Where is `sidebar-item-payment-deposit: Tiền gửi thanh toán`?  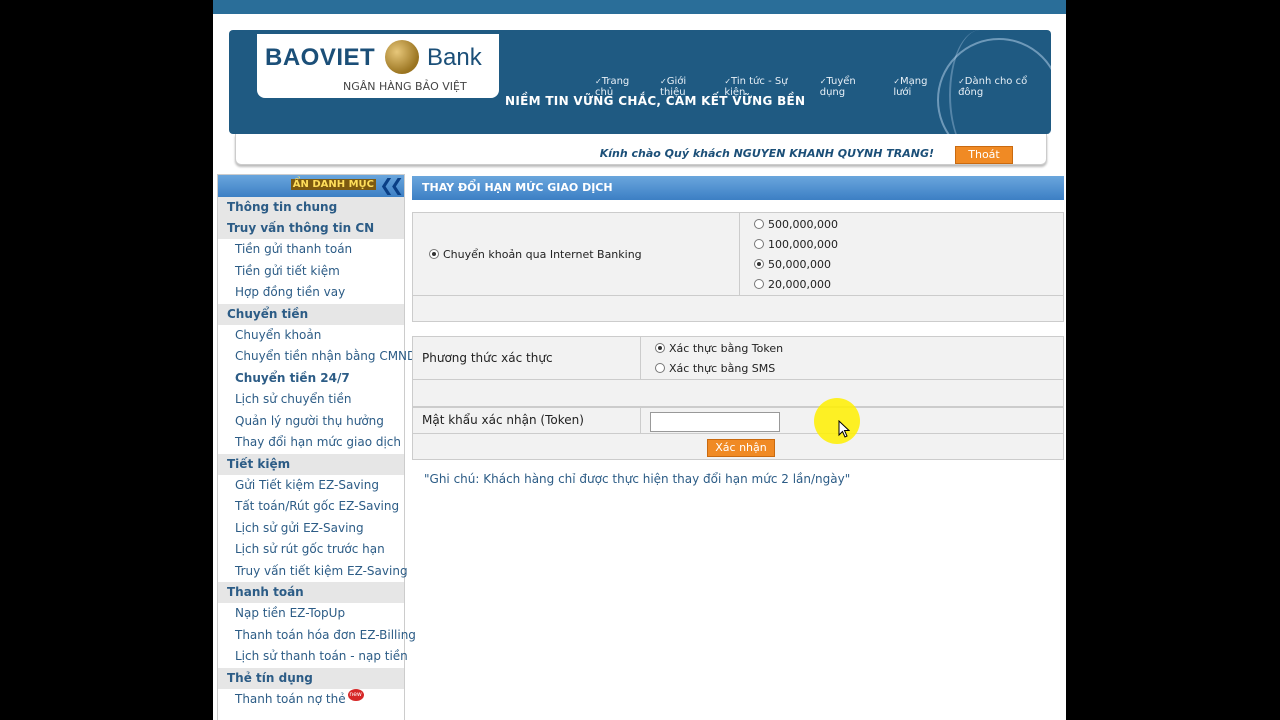
sidebar-item-payment-deposit: Tiền gửi thanh toán is located at coordinates (311, 250).